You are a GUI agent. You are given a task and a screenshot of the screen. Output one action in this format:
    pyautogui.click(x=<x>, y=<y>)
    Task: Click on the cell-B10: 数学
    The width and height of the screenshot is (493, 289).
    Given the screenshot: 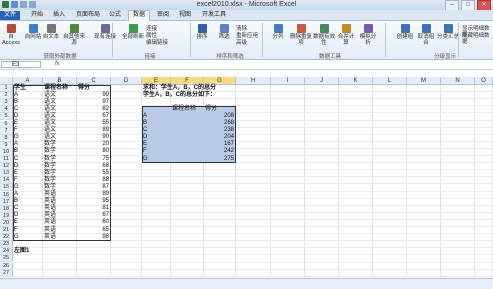 What is the action you would take?
    pyautogui.click(x=50, y=151)
    